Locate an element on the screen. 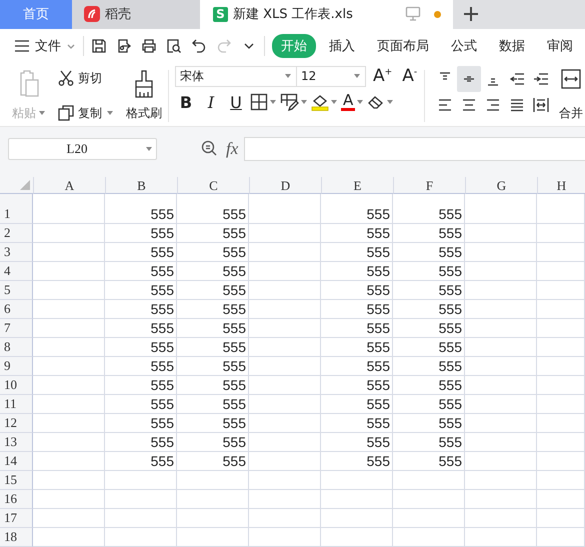 This screenshot has width=585, height=547. select-all-icon is located at coordinates (25, 185).